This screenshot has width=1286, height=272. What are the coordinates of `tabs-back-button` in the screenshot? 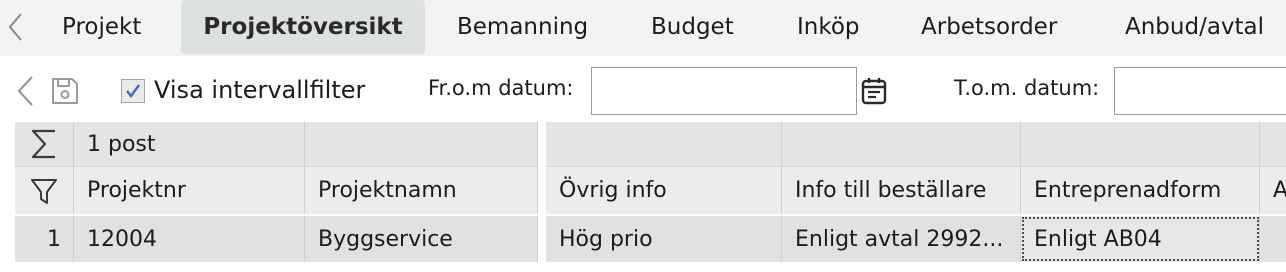 It's located at (16, 27).